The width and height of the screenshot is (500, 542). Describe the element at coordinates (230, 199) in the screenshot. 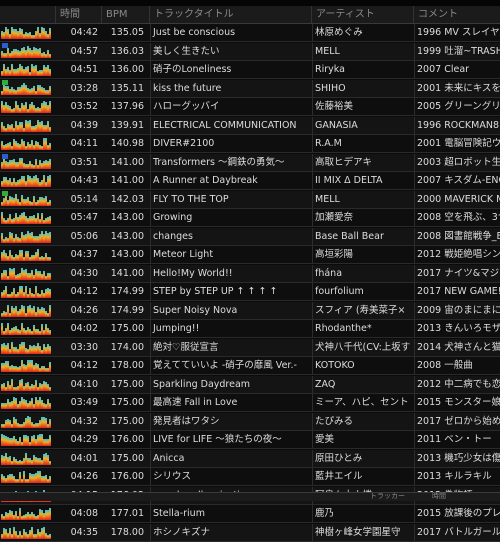

I see `track-title: FLY TO THE TOP` at that location.